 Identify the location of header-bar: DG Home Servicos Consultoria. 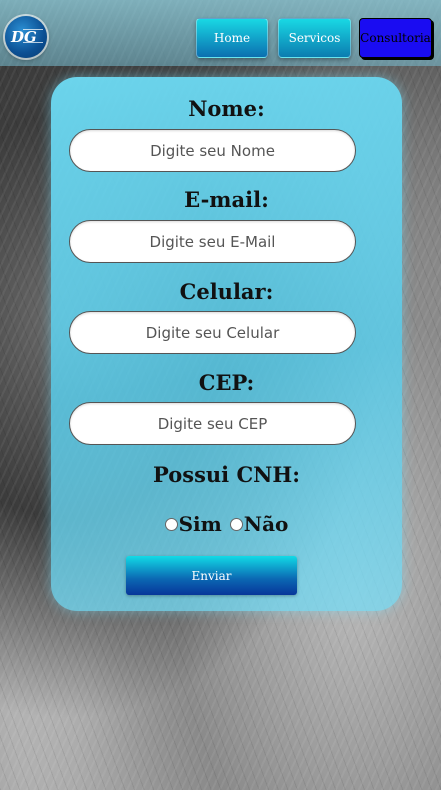
(220, 33).